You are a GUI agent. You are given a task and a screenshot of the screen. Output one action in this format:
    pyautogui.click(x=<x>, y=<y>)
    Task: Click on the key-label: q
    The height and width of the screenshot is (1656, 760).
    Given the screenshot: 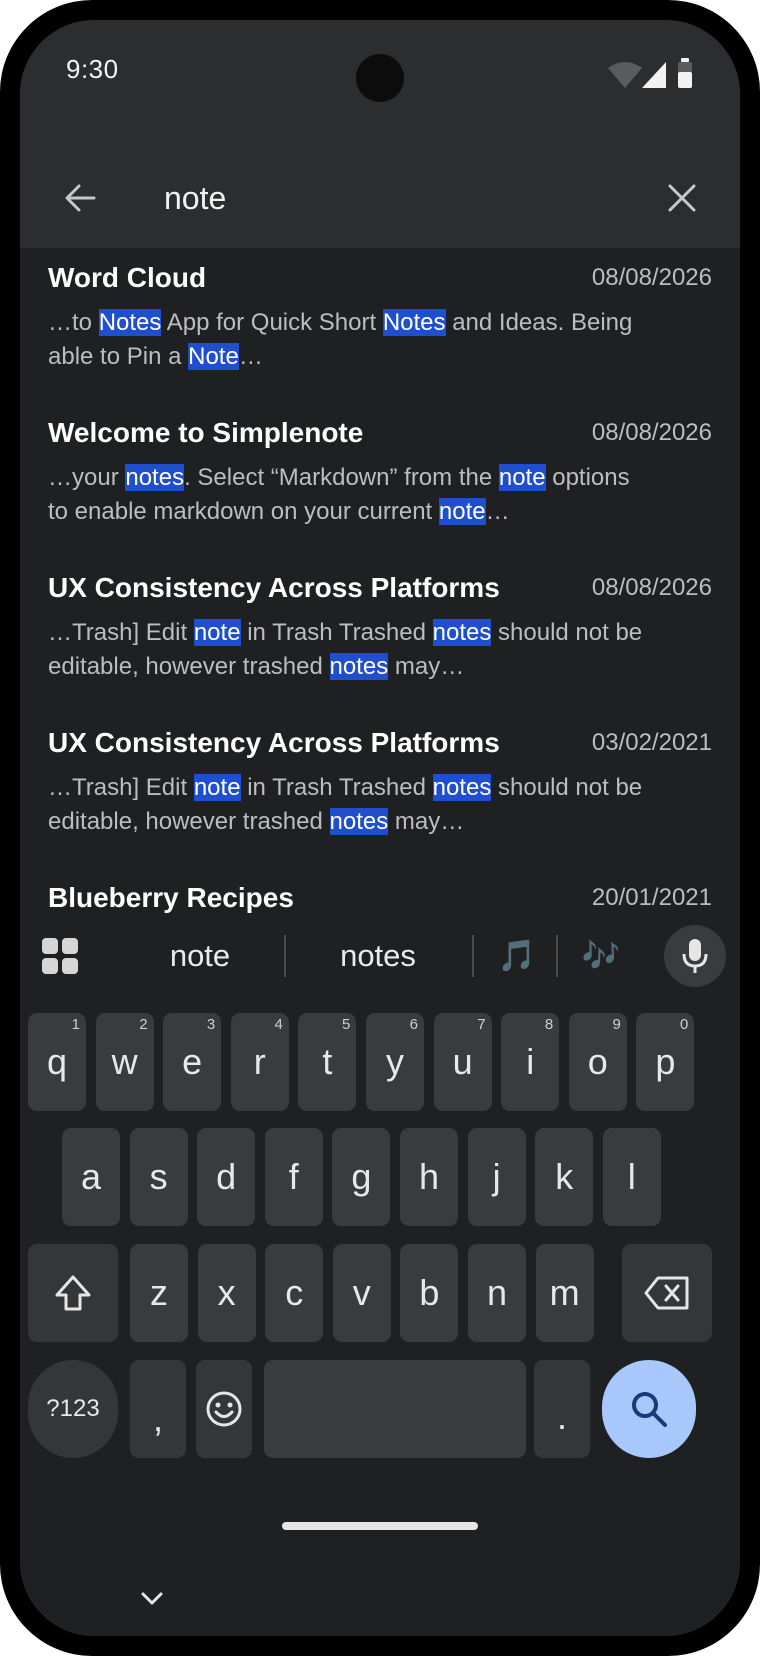 What is the action you would take?
    pyautogui.click(x=57, y=1061)
    